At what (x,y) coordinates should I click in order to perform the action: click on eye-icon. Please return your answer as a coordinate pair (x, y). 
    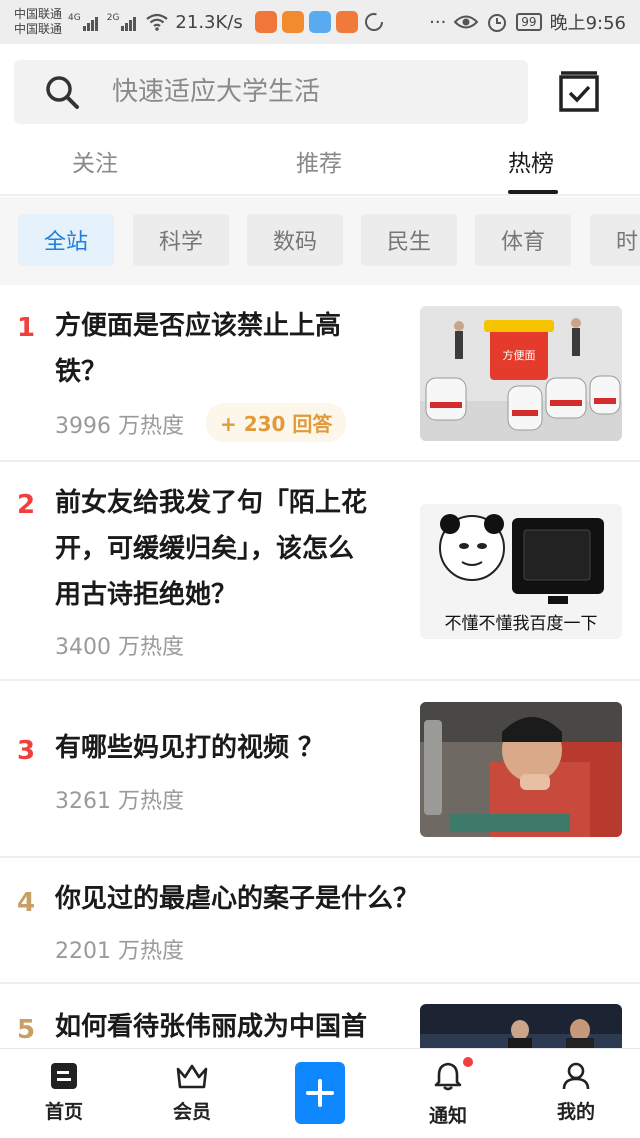
    Looking at the image, I should click on (466, 22).